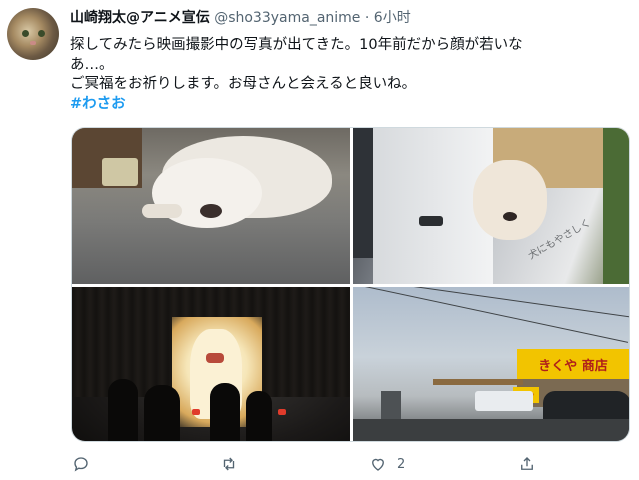 The width and height of the screenshot is (639, 480). What do you see at coordinates (215, 358) in the screenshot?
I see `lantern-dog-mouth` at bounding box center [215, 358].